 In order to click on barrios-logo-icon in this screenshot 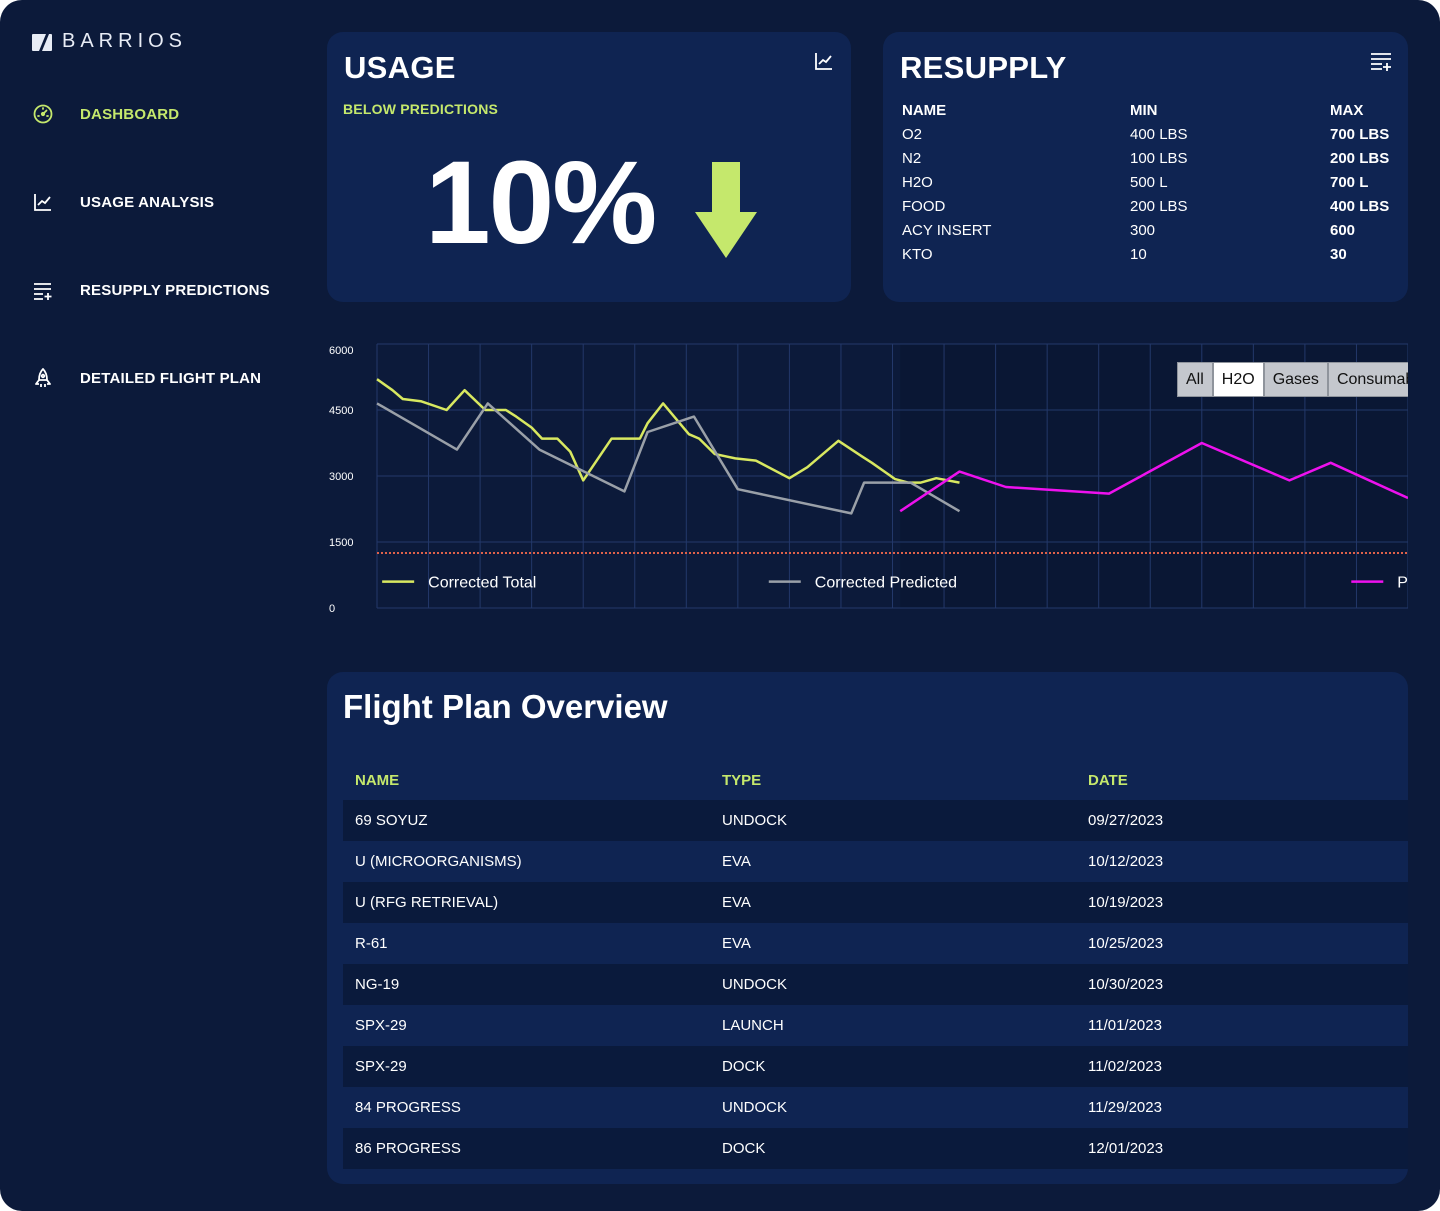, I will do `click(42, 42)`.